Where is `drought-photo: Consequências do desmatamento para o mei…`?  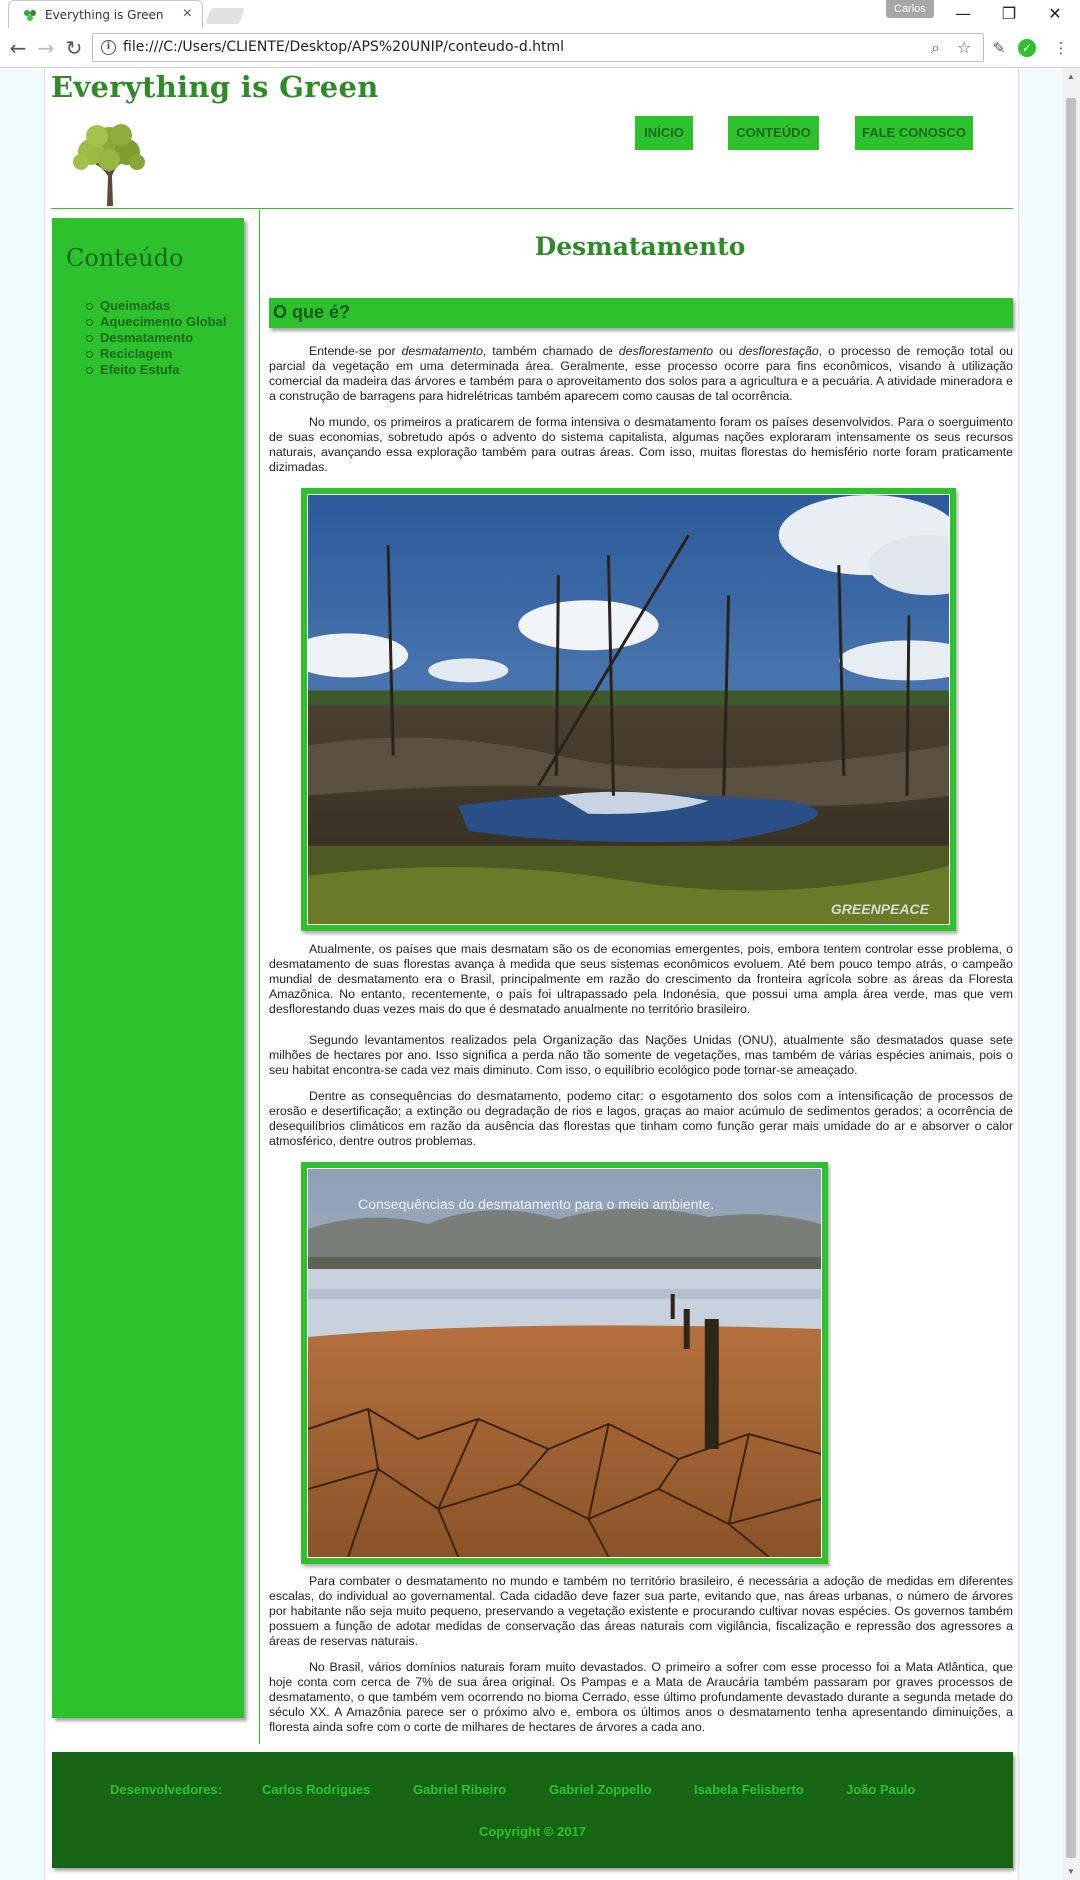 drought-photo: Consequências do desmatamento para o mei… is located at coordinates (564, 1363).